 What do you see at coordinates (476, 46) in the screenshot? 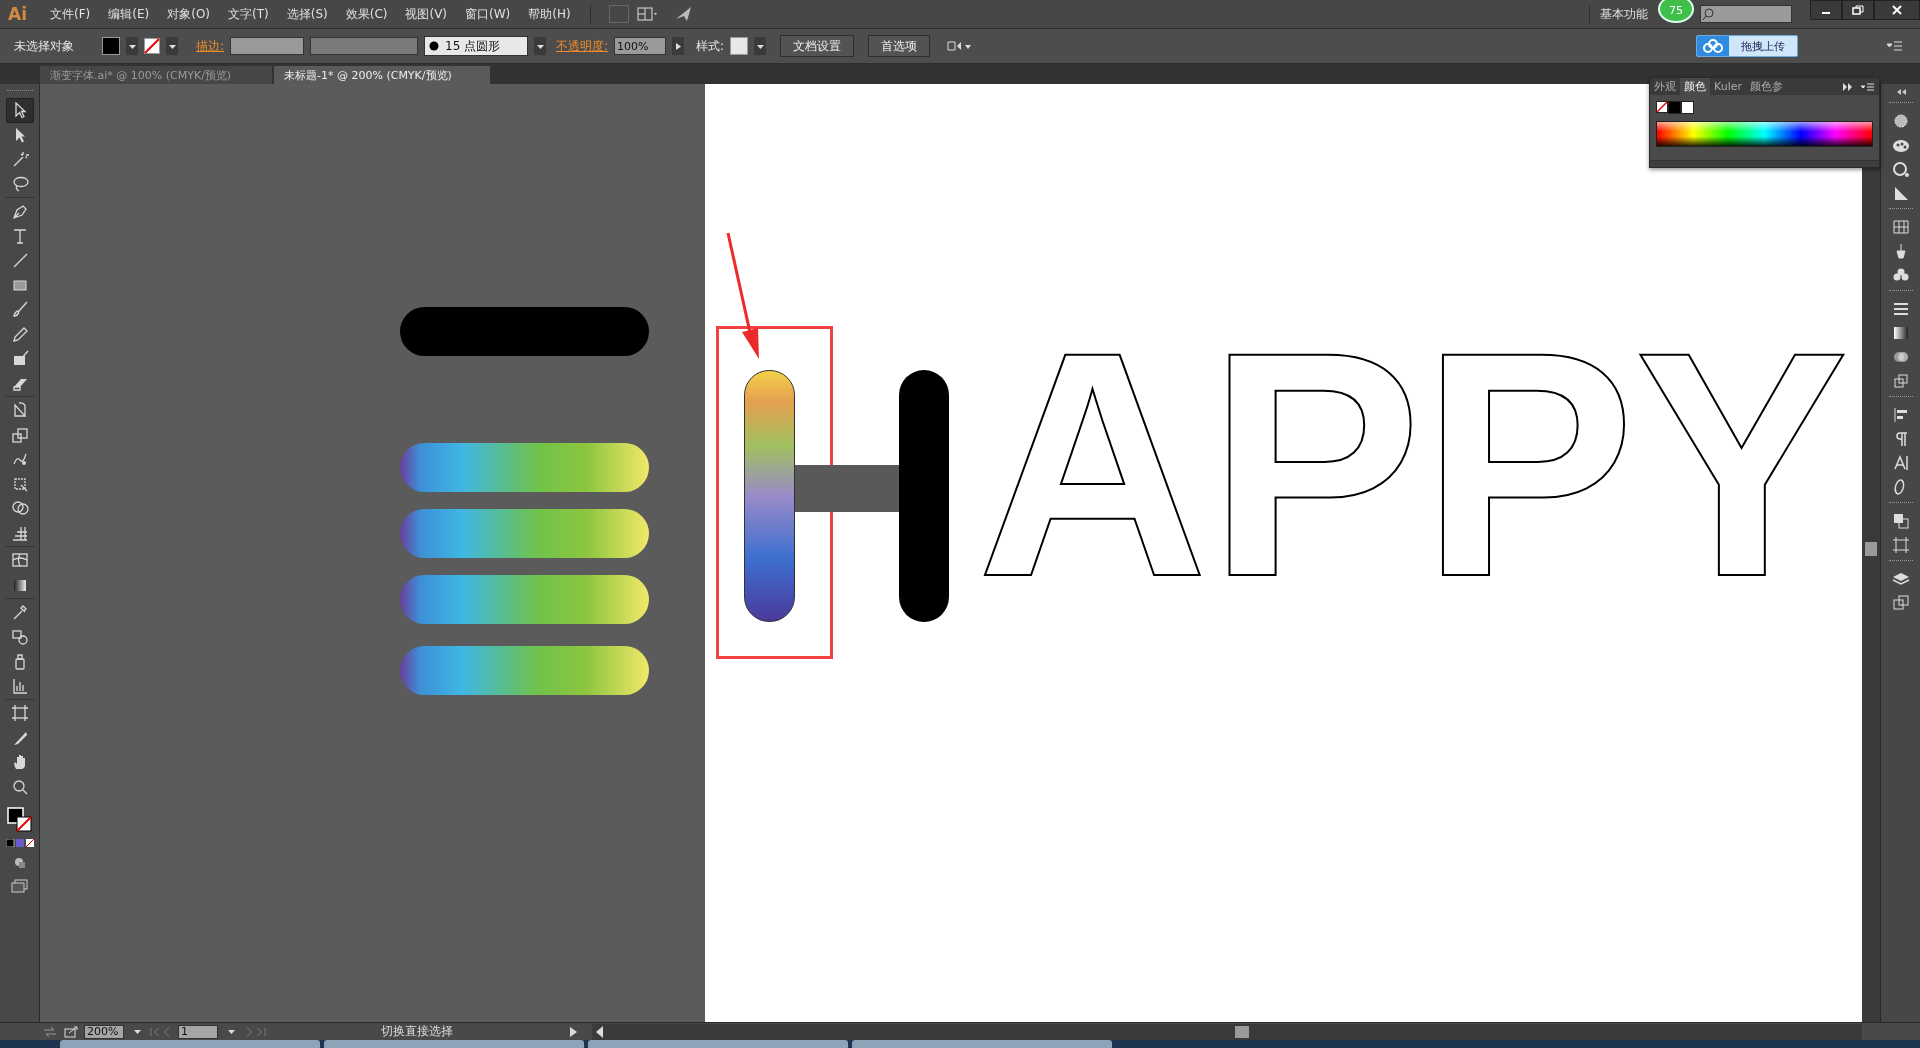
I see `brush-dropdown: 15 点圆形` at bounding box center [476, 46].